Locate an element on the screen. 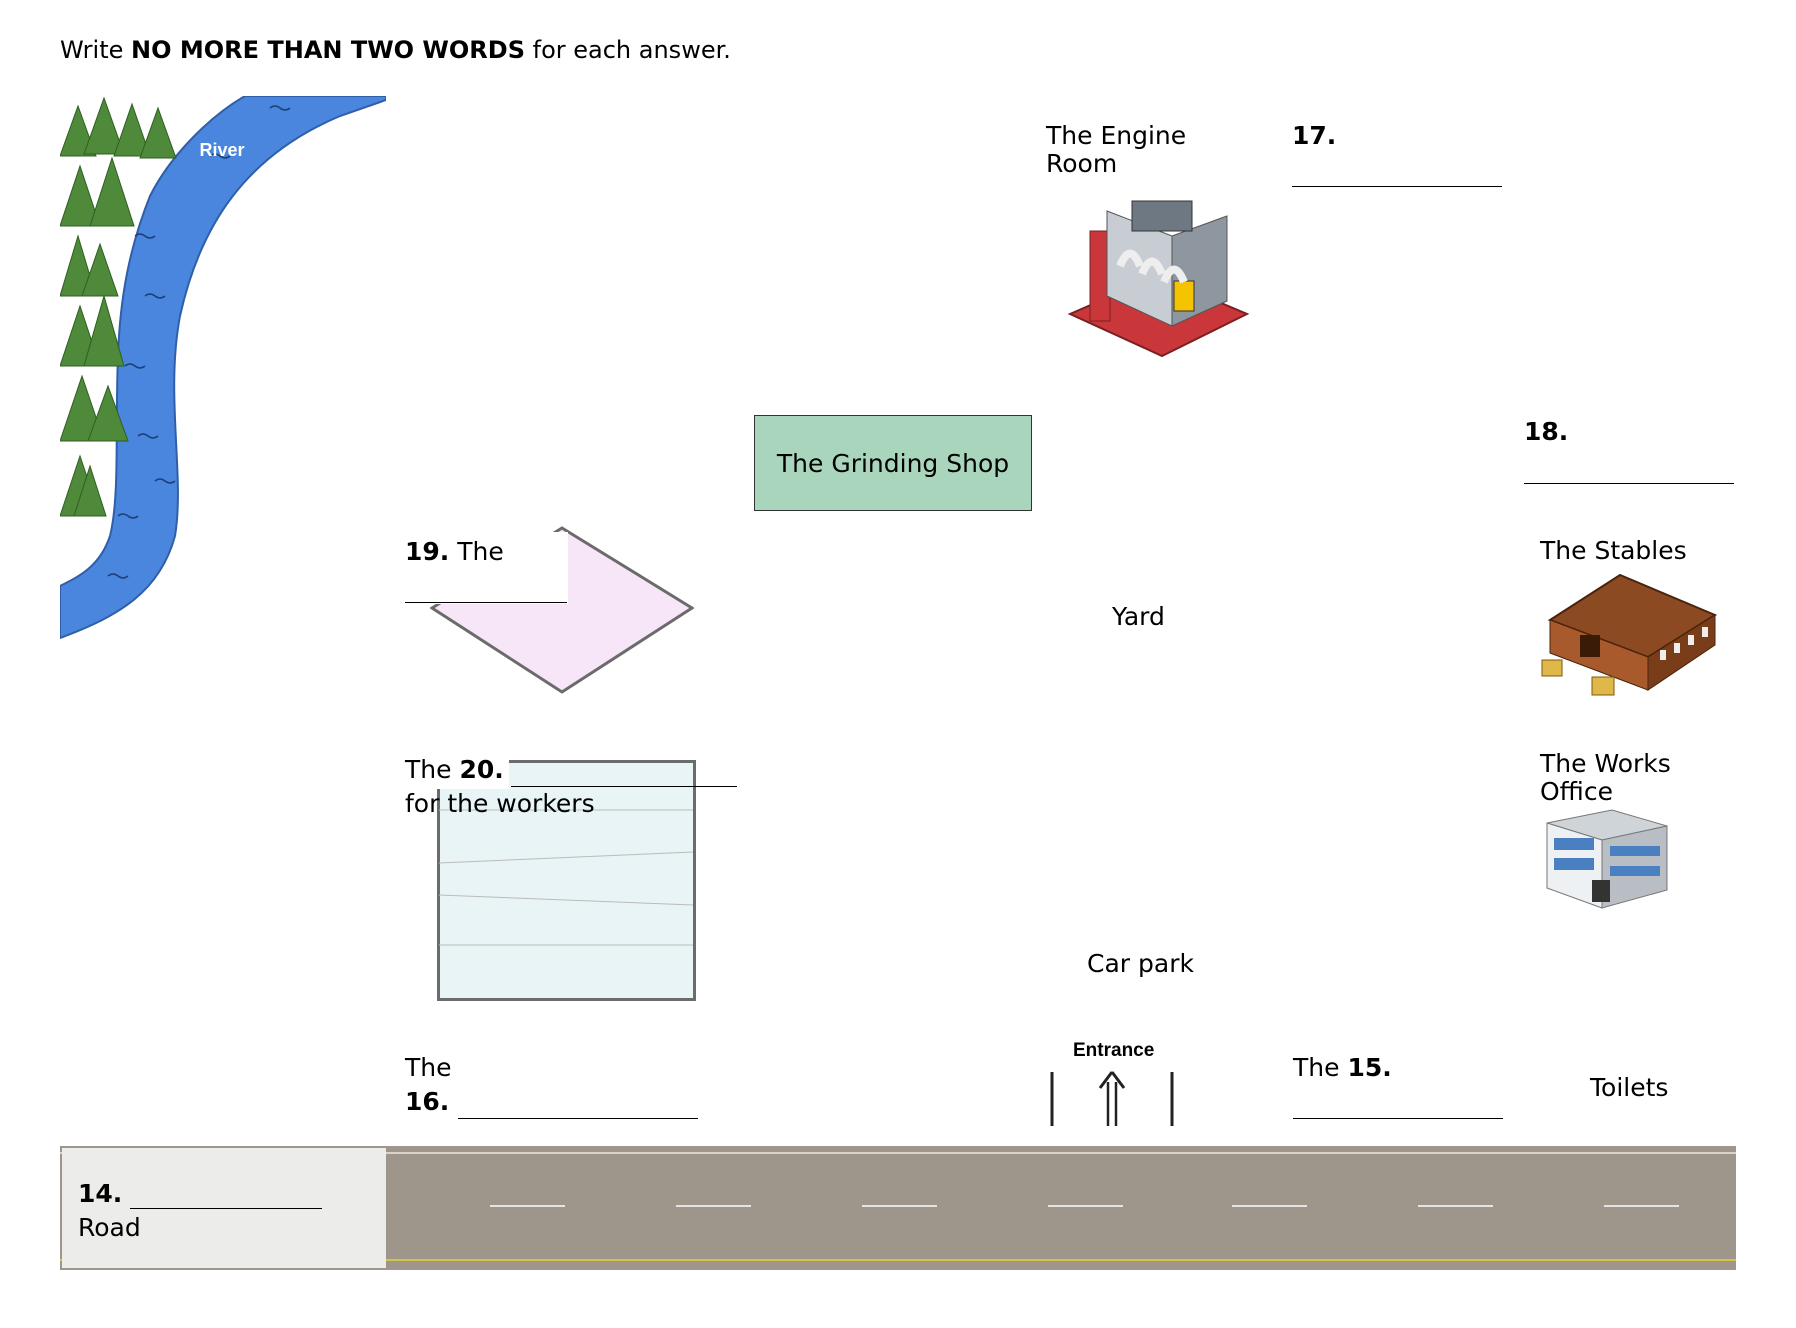 Image resolution: width=1796 pixels, height=1328 pixels. instruction-prefix: Write is located at coordinates (95, 50).